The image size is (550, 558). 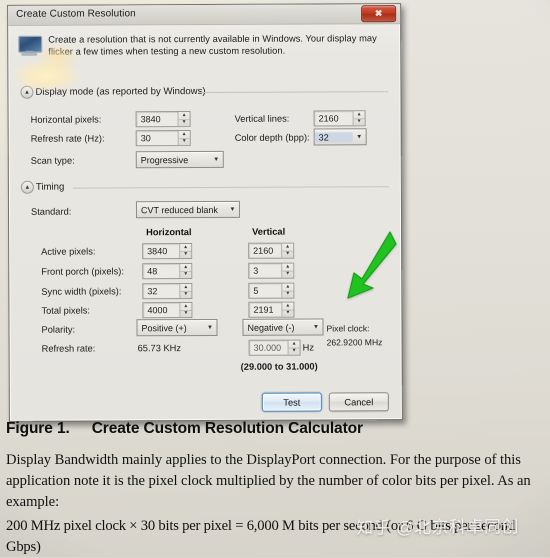 What do you see at coordinates (167, 271) in the screenshot?
I see `front-porch-horizontal-stepper: 48 ▲ ▼` at bounding box center [167, 271].